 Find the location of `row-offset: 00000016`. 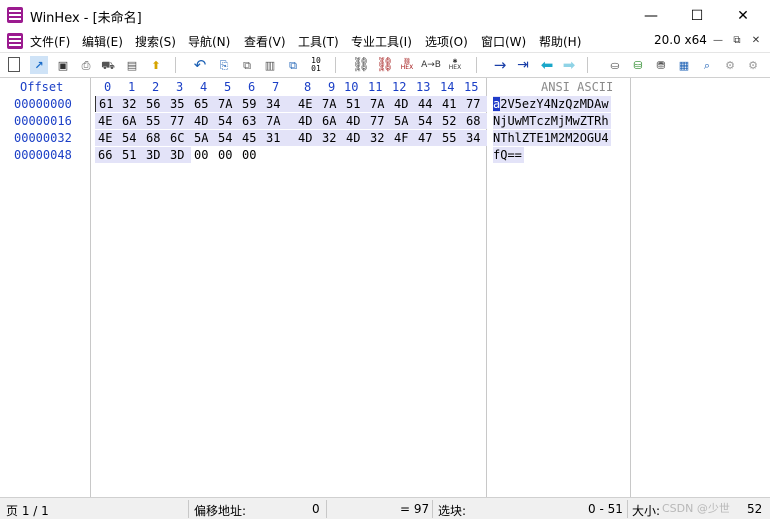

row-offset: 00000016 is located at coordinates (43, 121).